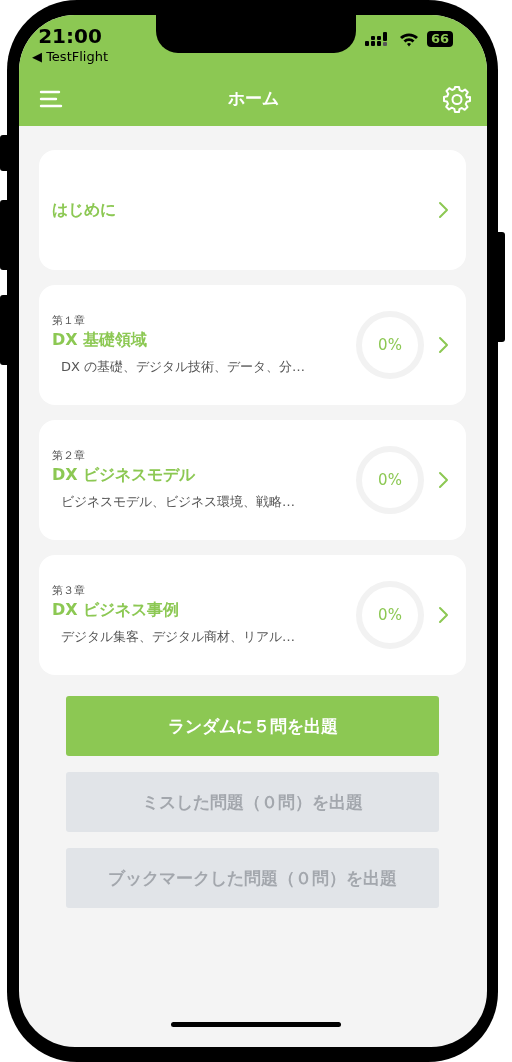 This screenshot has height=1062, width=512. What do you see at coordinates (252, 615) in the screenshot?
I see `section-card: 第３章 DX ビジネス事例 デジタル集客、デジタル商材、リアル… 0%` at bounding box center [252, 615].